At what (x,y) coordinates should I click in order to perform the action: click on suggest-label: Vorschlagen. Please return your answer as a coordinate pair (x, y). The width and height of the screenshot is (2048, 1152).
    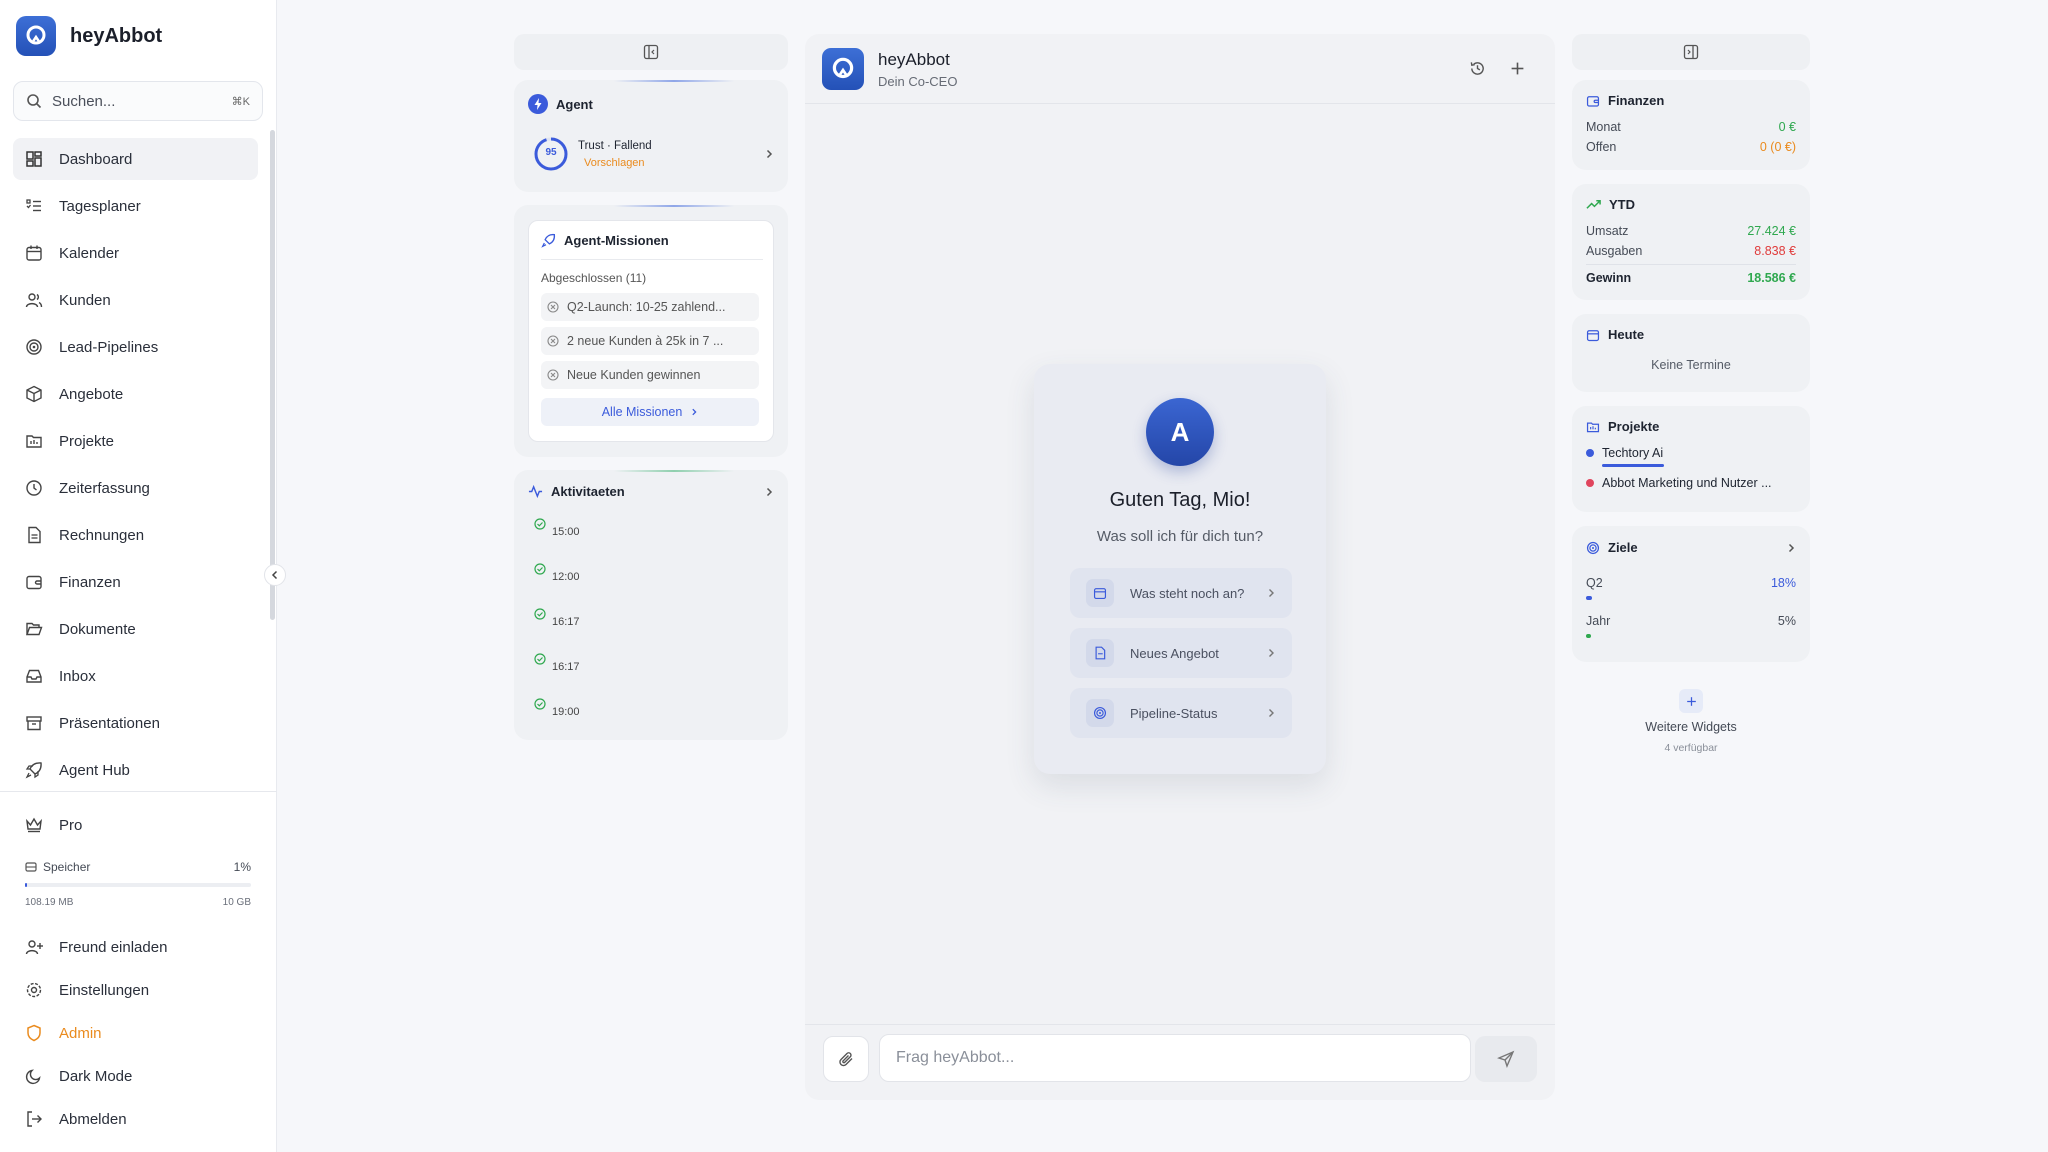
    Looking at the image, I should click on (614, 162).